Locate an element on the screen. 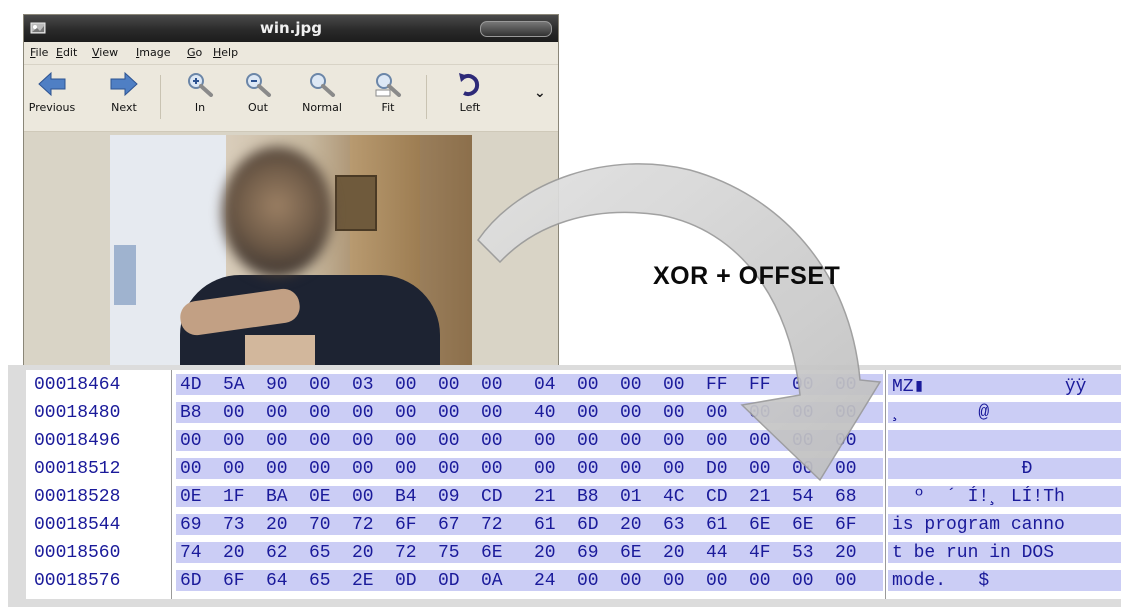  hex-bytes: 6D 6F 64 65 2E 0D 0D 0A 24 00 00 00 00 00 00 00 is located at coordinates (529, 580).